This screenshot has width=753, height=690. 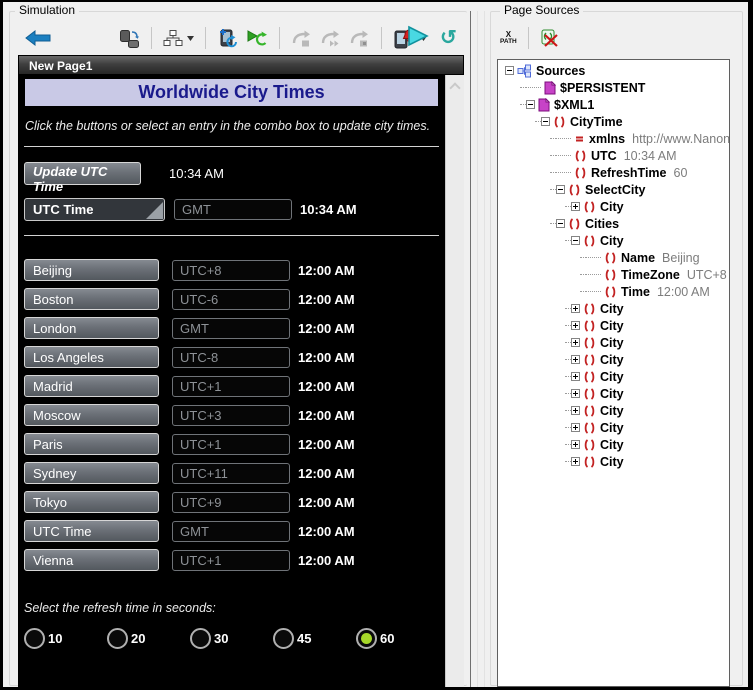 I want to click on city-row: Beijing UTC+8 12:00 AM, so click(x=231, y=270).